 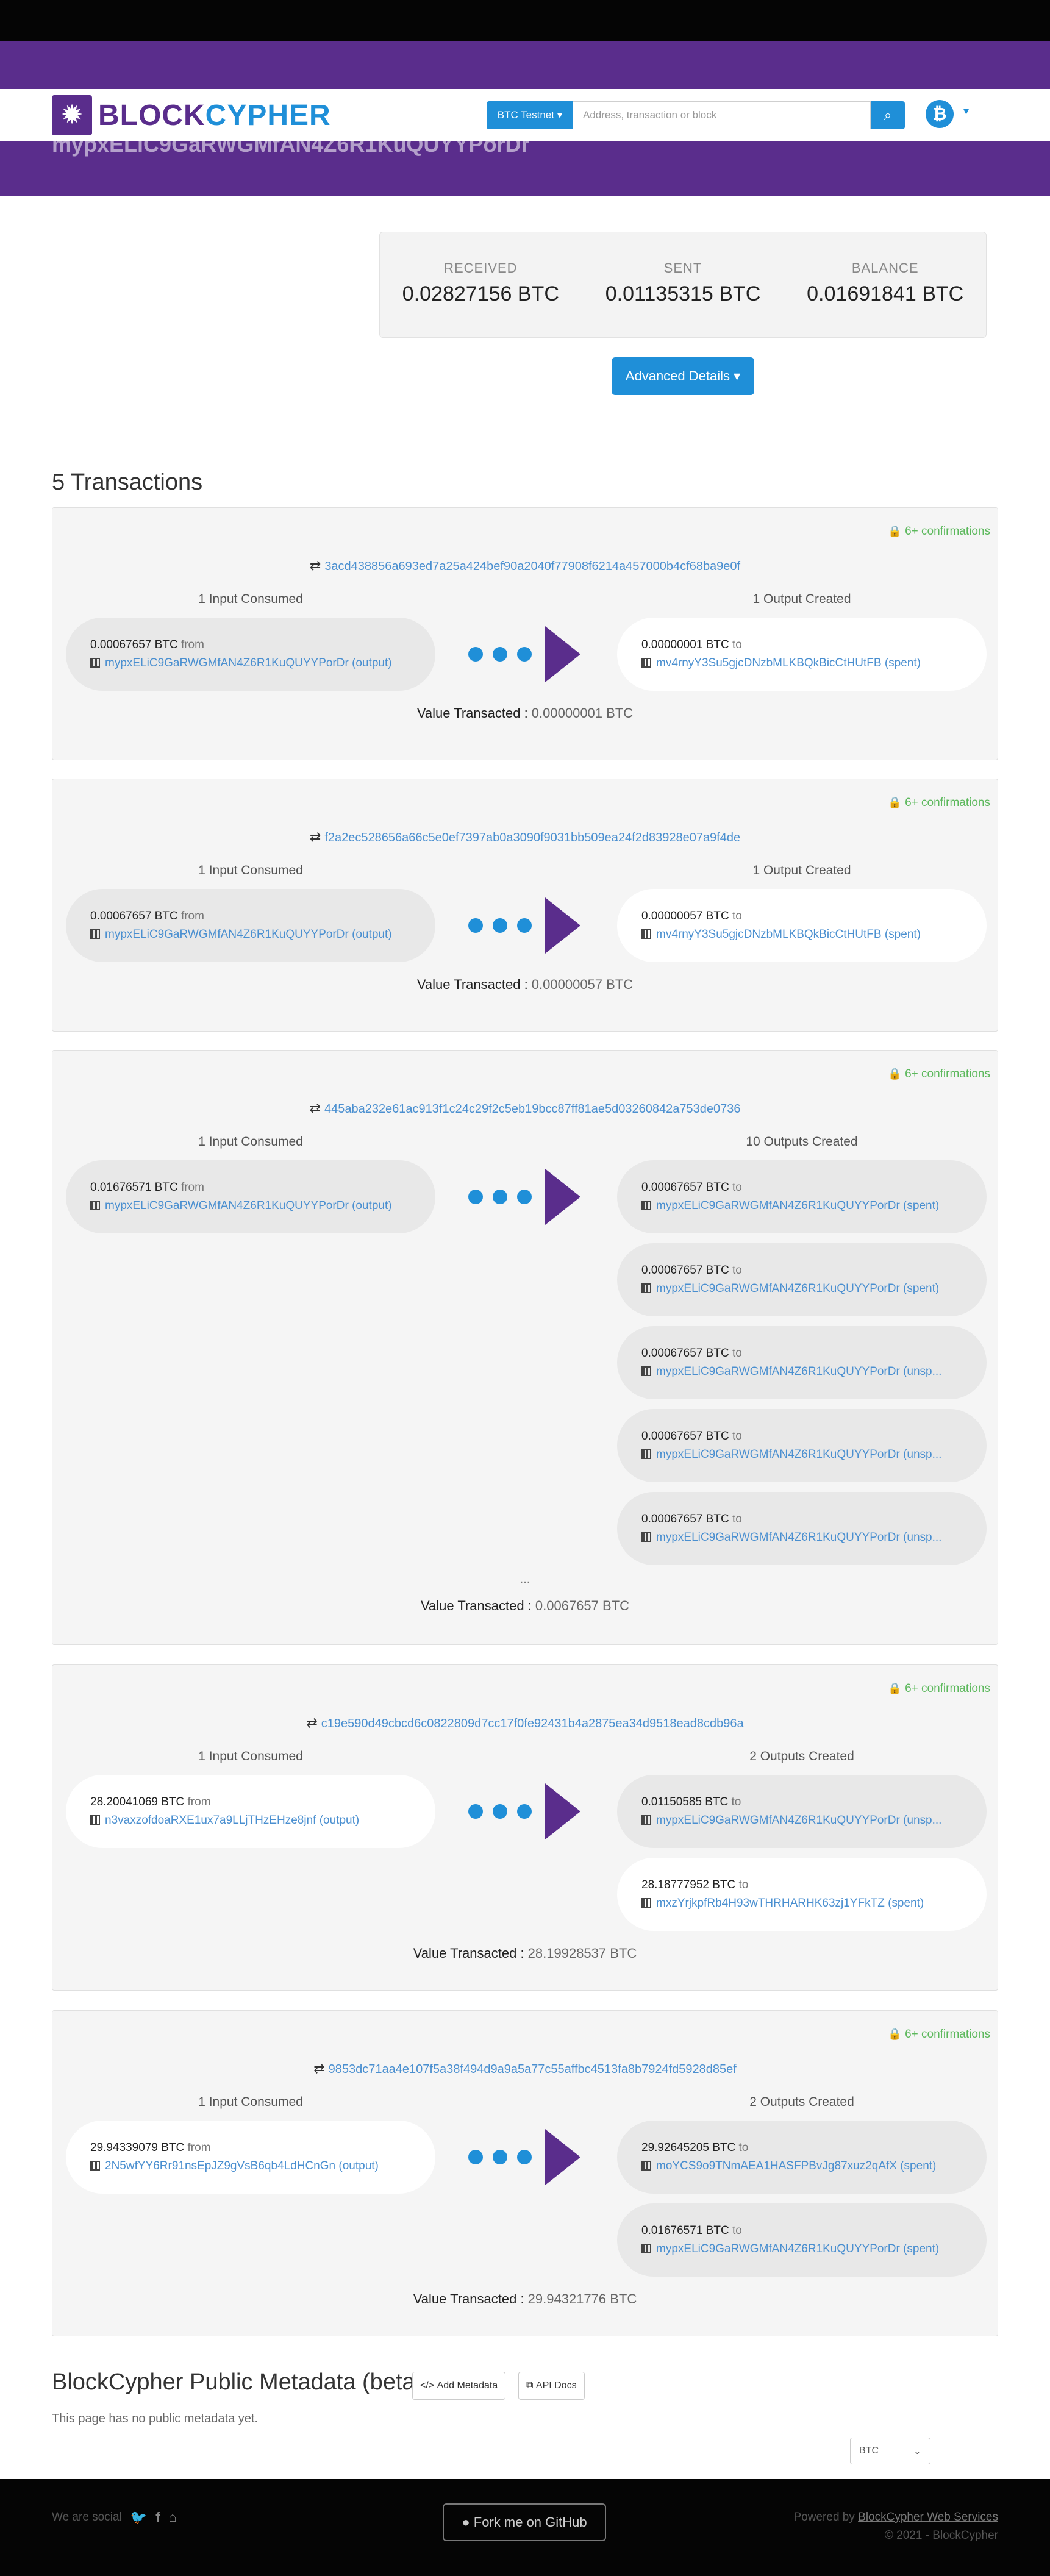 What do you see at coordinates (468, 713) in the screenshot?
I see `value-label: Value Transacted` at bounding box center [468, 713].